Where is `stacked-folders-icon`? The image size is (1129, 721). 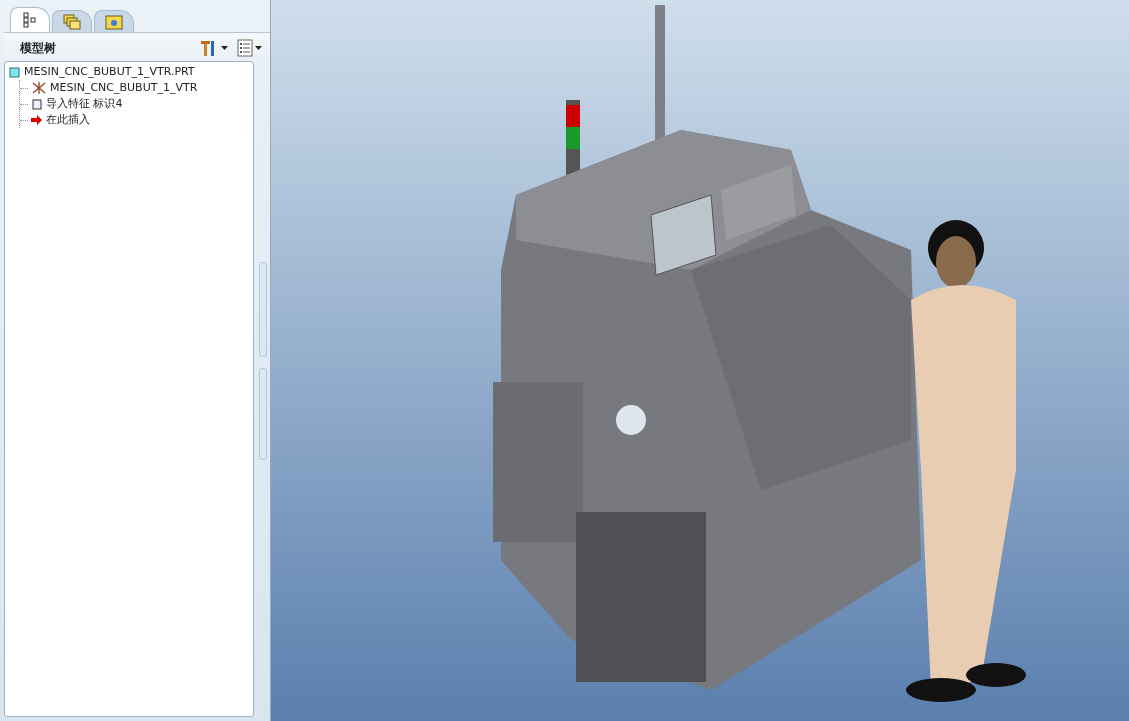 stacked-folders-icon is located at coordinates (72, 21).